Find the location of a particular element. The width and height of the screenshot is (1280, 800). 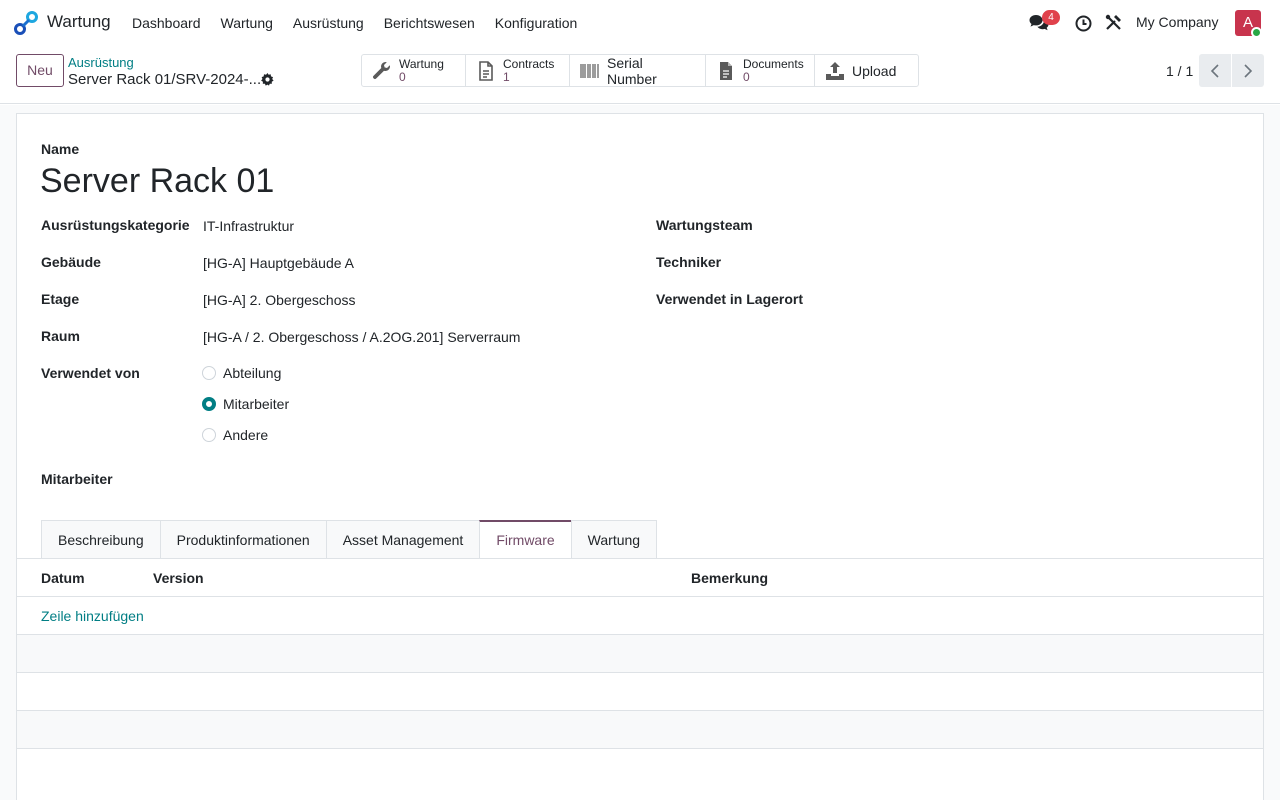

add-line-link: Zeile hinzufügen is located at coordinates (92, 616).